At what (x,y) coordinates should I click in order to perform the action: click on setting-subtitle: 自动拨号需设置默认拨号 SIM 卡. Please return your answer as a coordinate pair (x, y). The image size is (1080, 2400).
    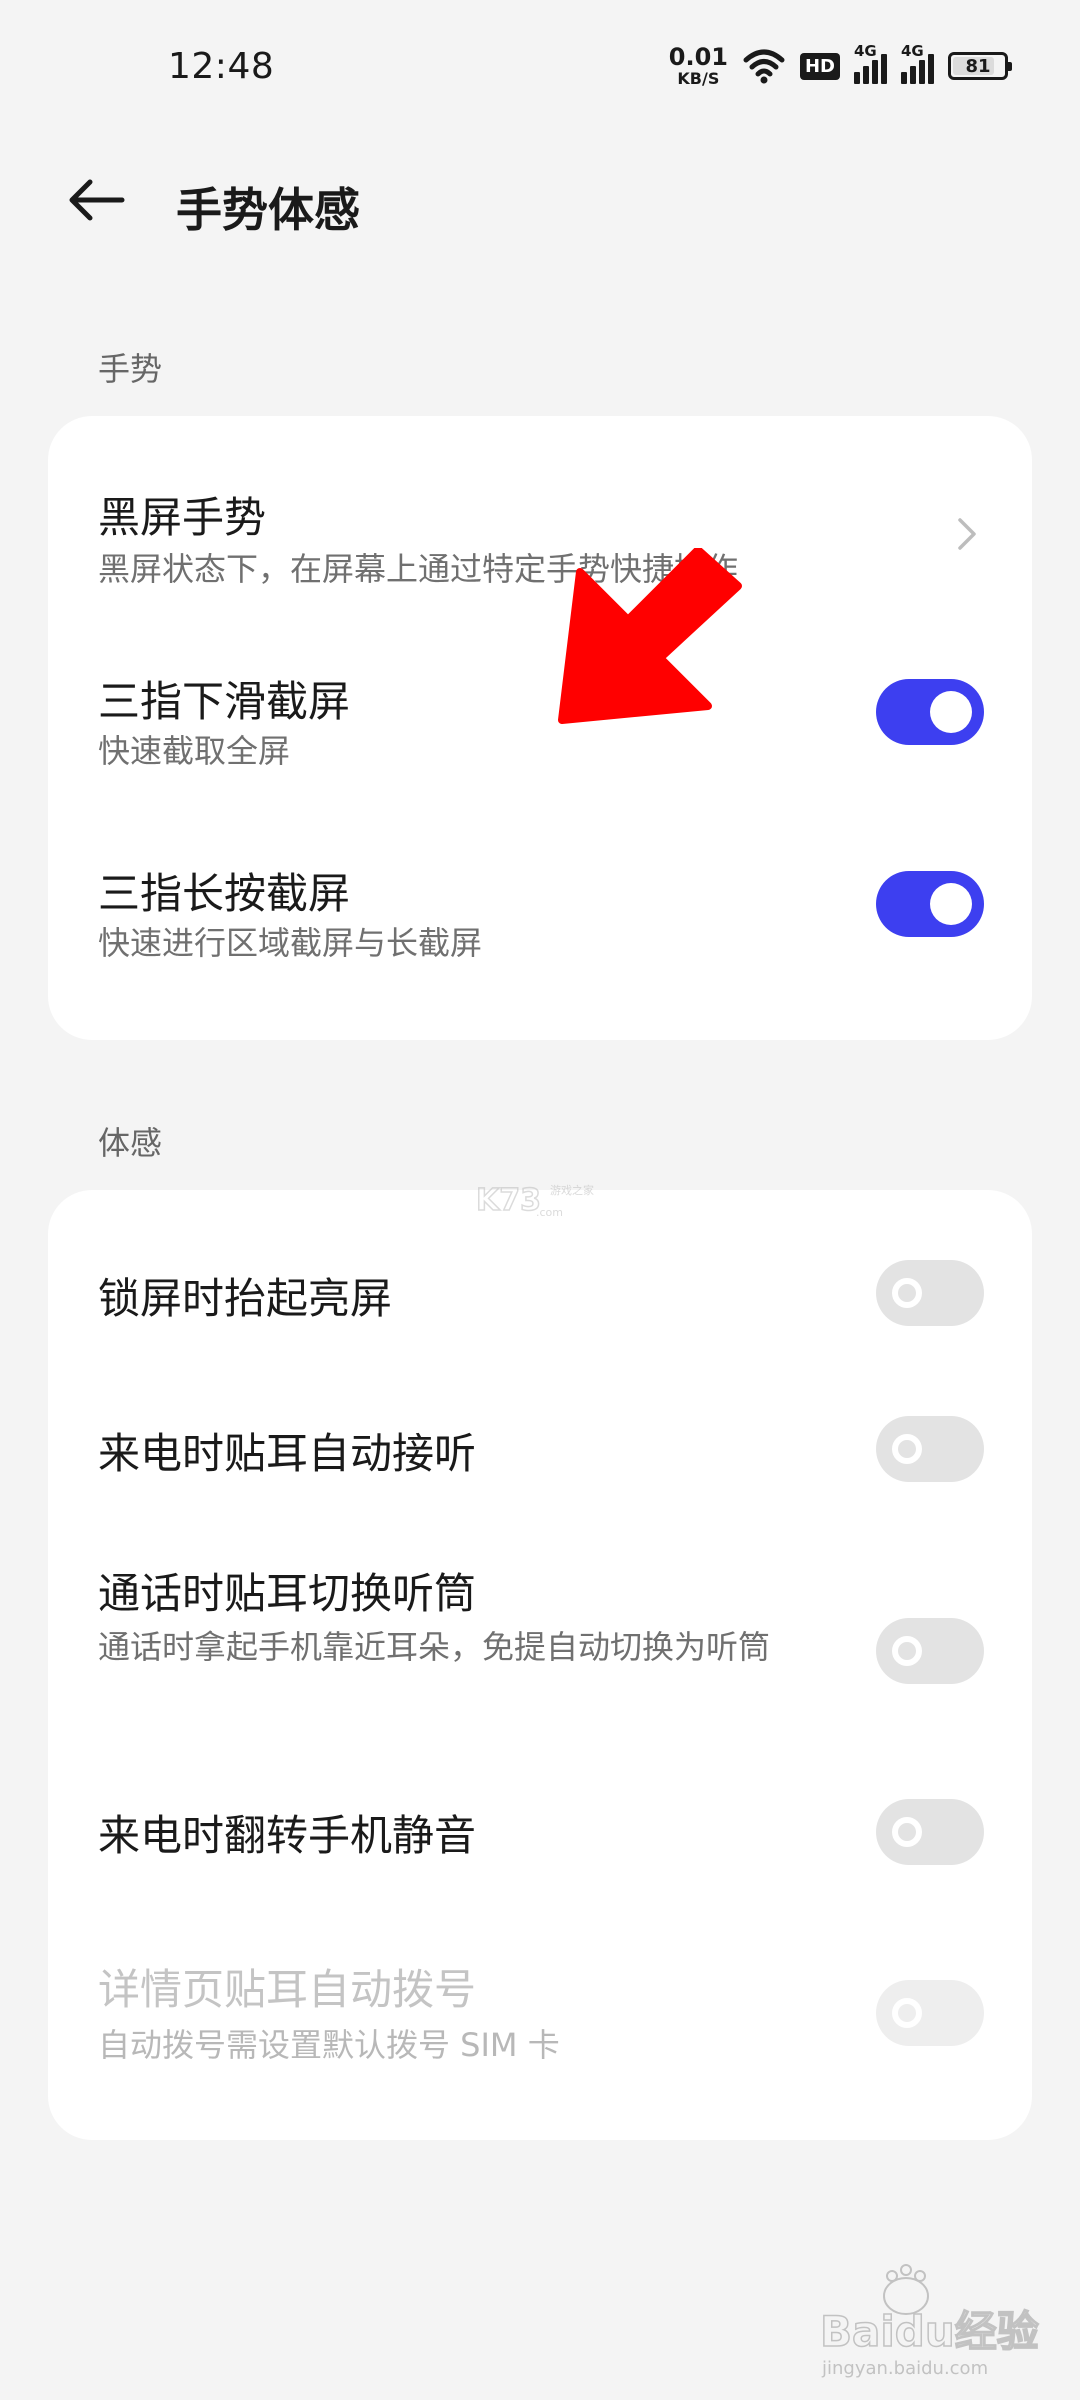
    Looking at the image, I should click on (329, 2045).